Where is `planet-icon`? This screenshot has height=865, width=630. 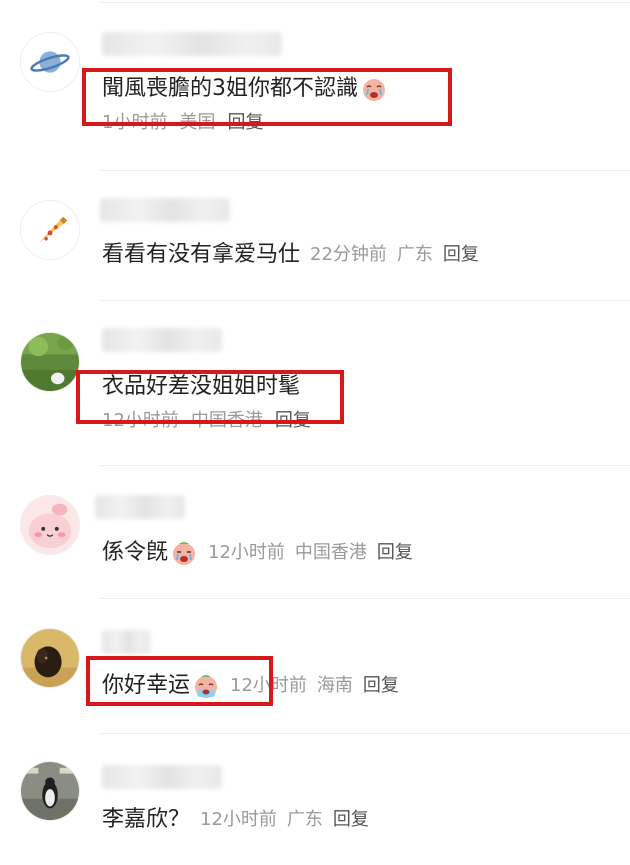 planet-icon is located at coordinates (50, 62).